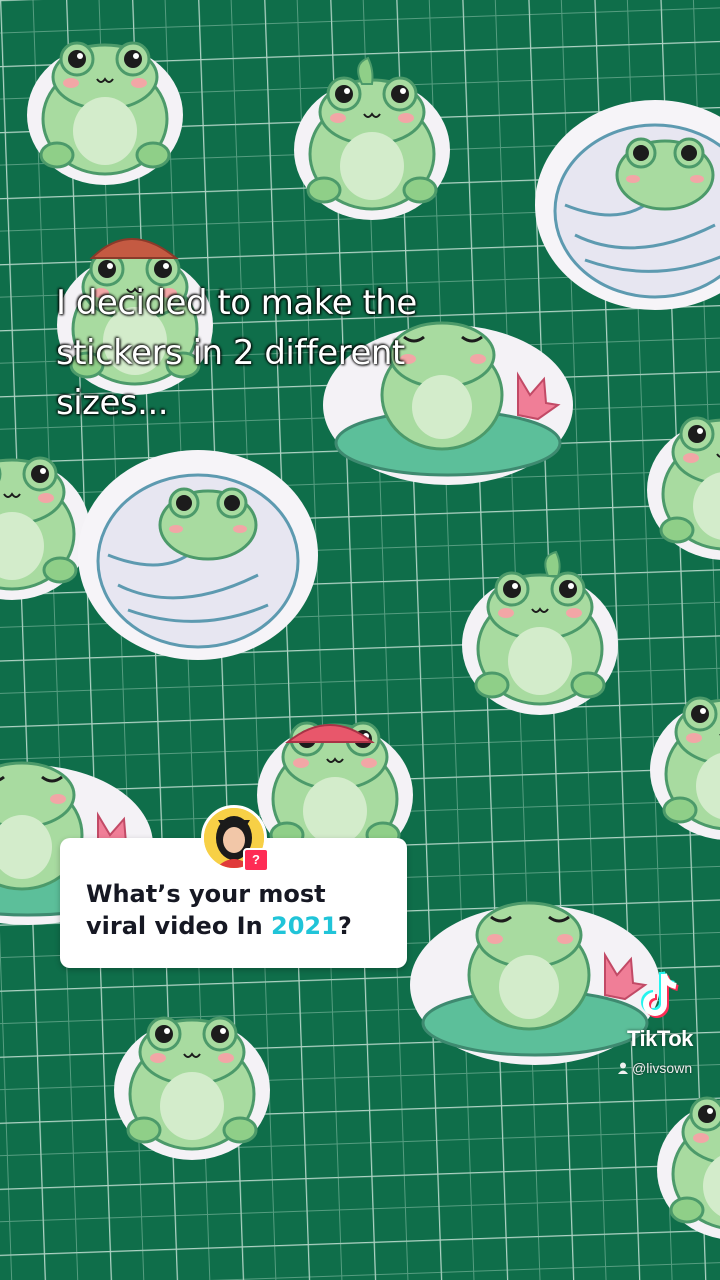  I want to click on caption-line-2: stickers in 2 different, so click(230, 353).